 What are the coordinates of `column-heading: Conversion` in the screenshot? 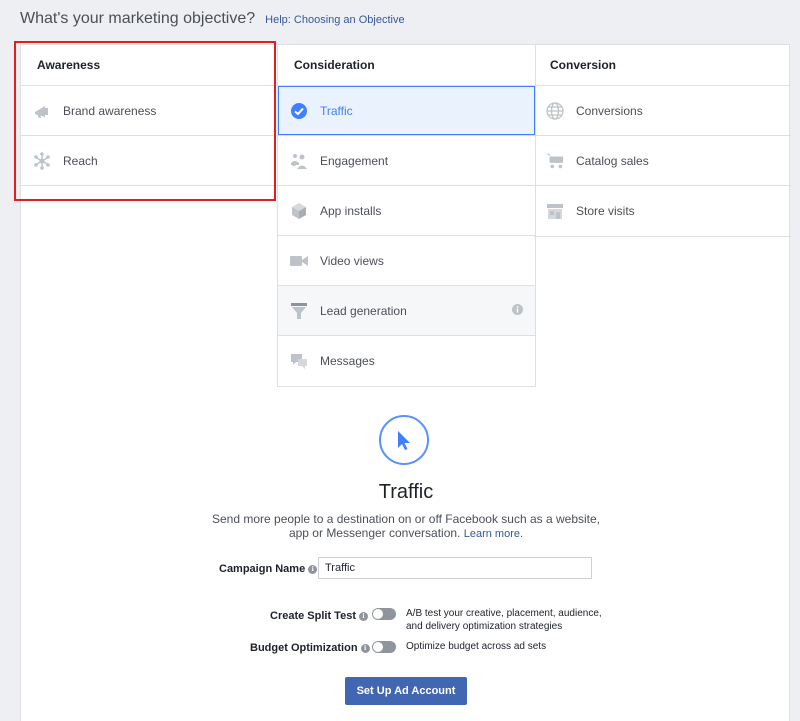 It's located at (662, 65).